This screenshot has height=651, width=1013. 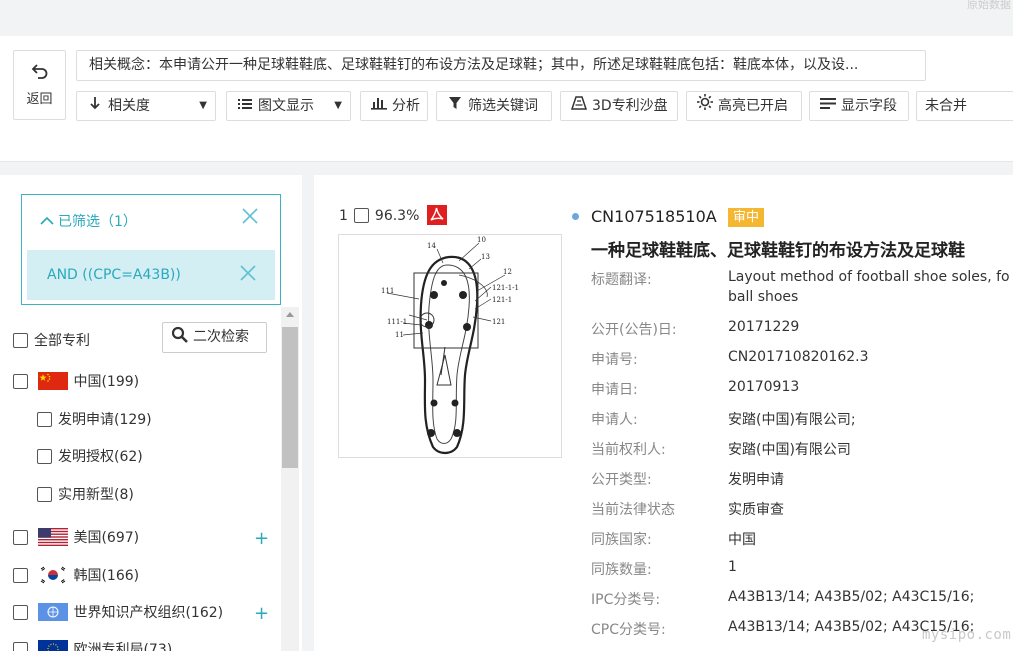 I want to click on field-label: 同族国家:, so click(x=621, y=540).